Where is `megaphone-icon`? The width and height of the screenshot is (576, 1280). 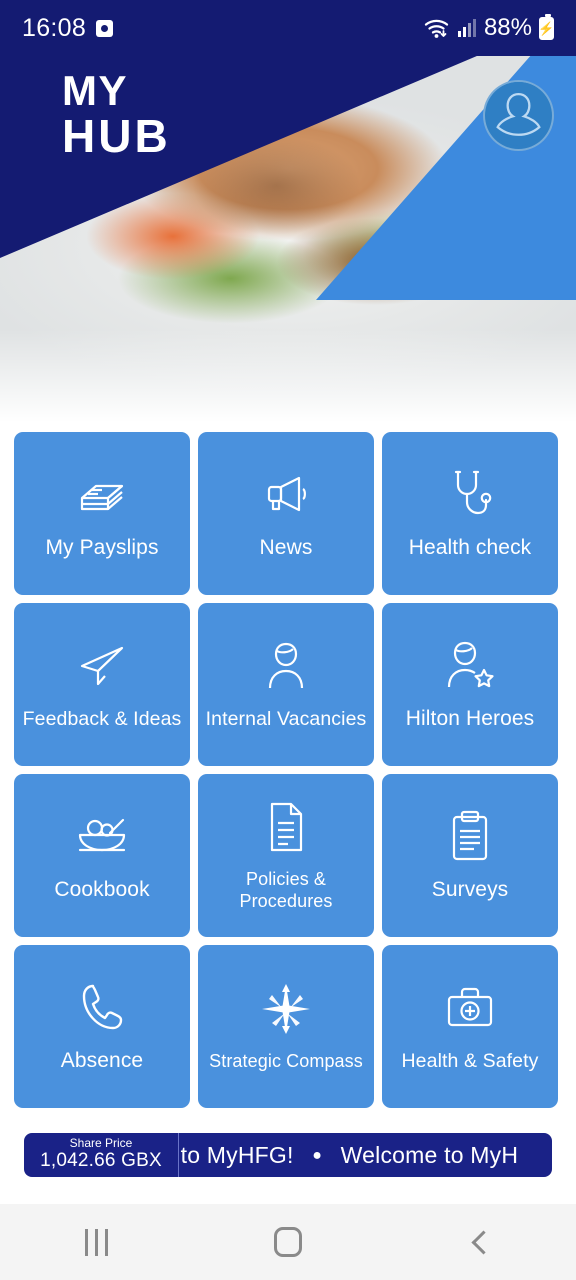 megaphone-icon is located at coordinates (286, 494).